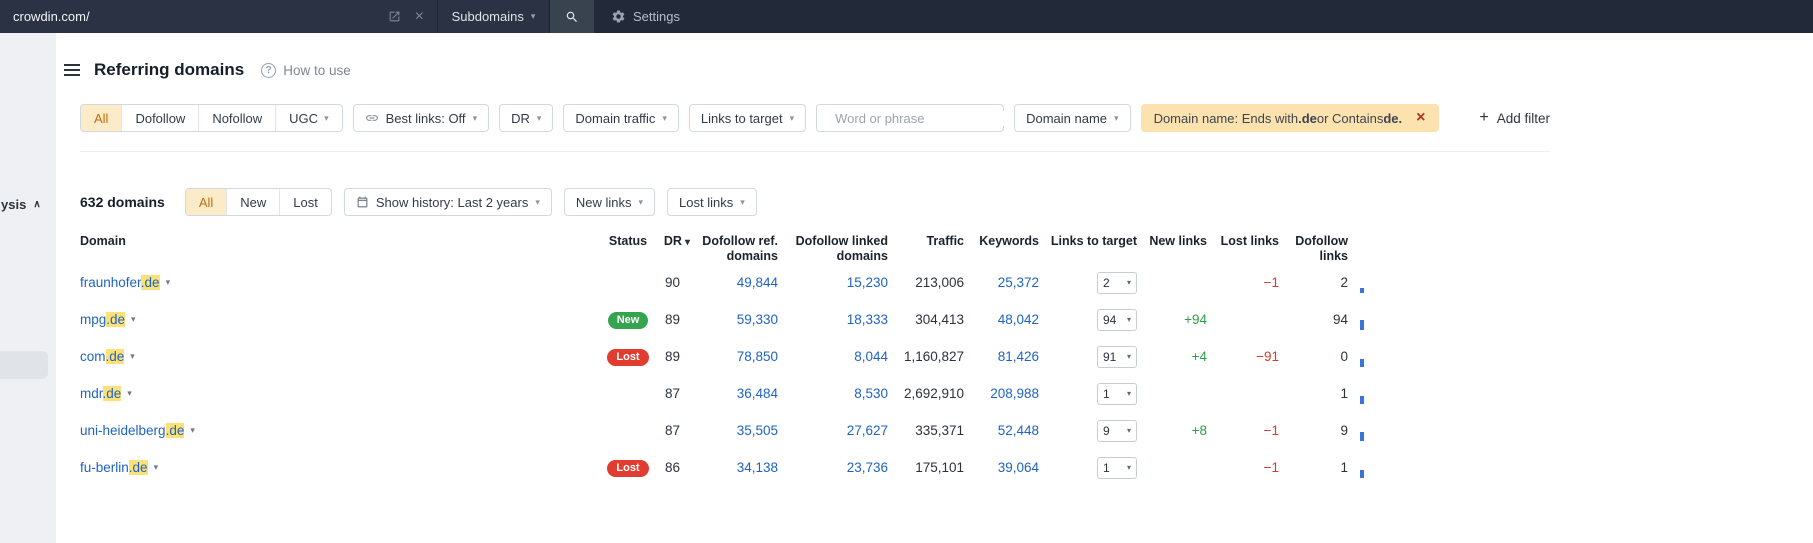 The height and width of the screenshot is (543, 1813). What do you see at coordinates (72, 70) in the screenshot?
I see `menu-icon` at bounding box center [72, 70].